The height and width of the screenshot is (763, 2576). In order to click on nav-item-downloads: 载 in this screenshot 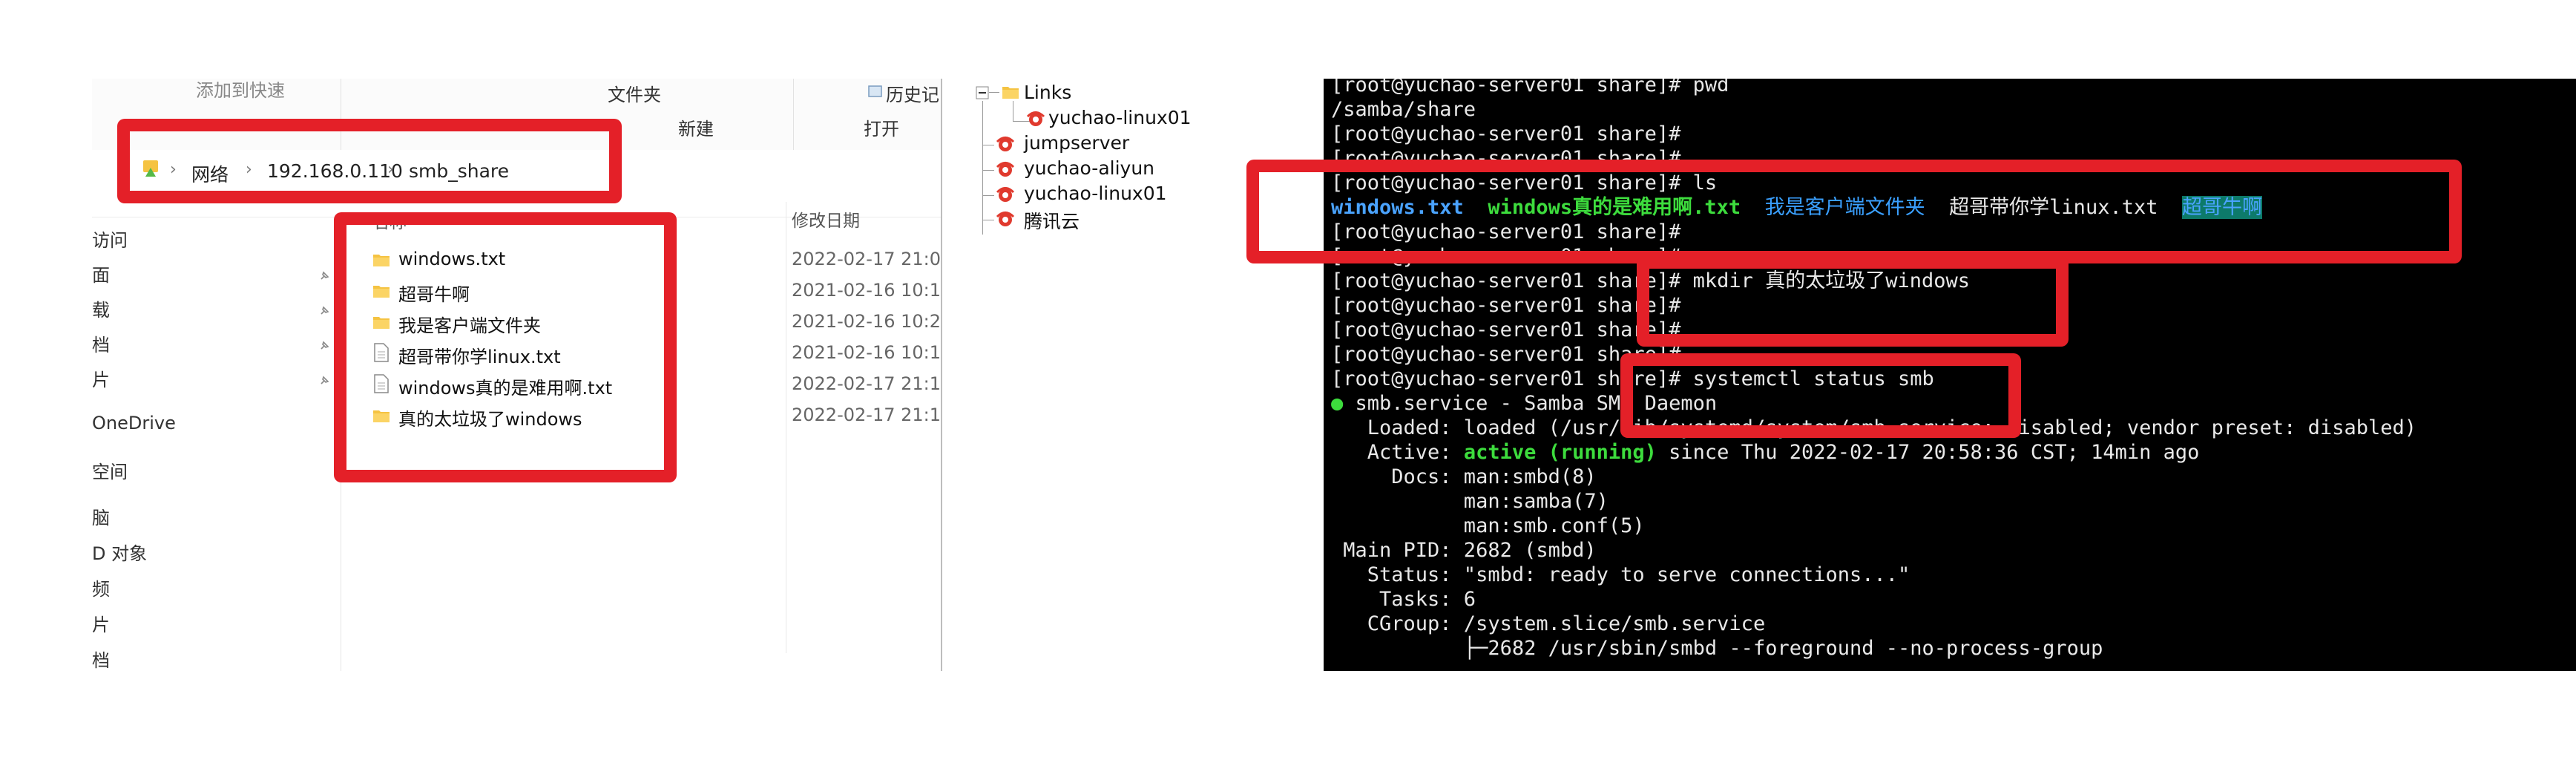, I will do `click(101, 308)`.